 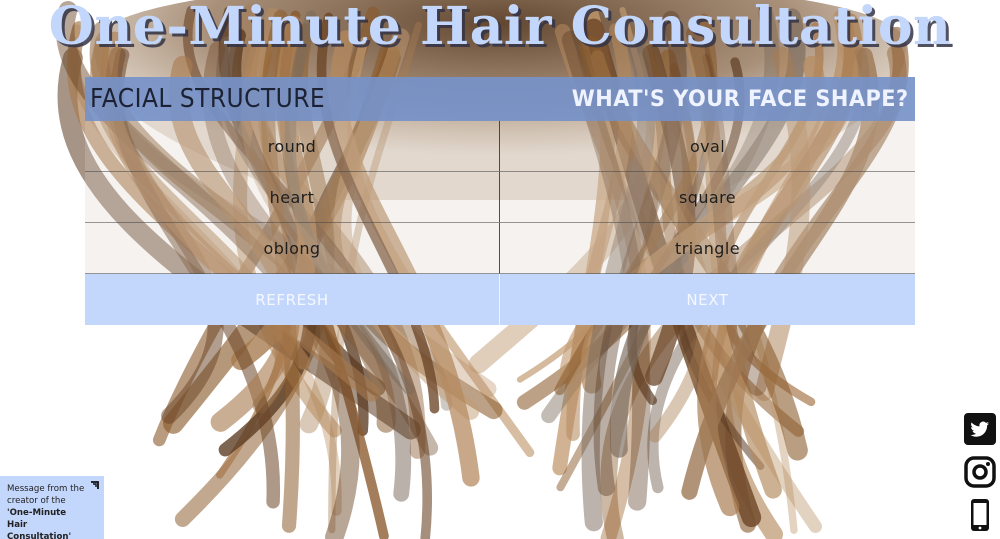 I want to click on quiz-header: FACIAL STRUCTURE WHAT'S YOUR FACE SHAPE?, so click(x=500, y=99).